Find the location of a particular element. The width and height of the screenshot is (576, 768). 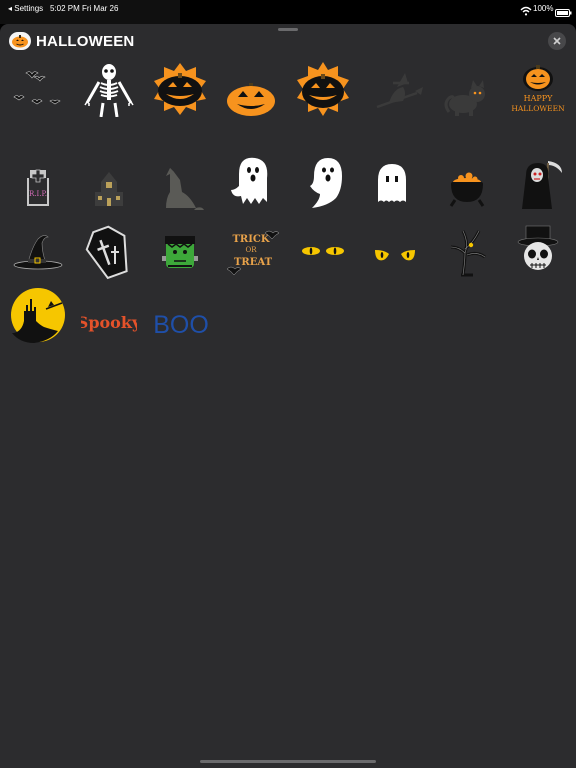

happy-text: HAPPY is located at coordinates (539, 98).